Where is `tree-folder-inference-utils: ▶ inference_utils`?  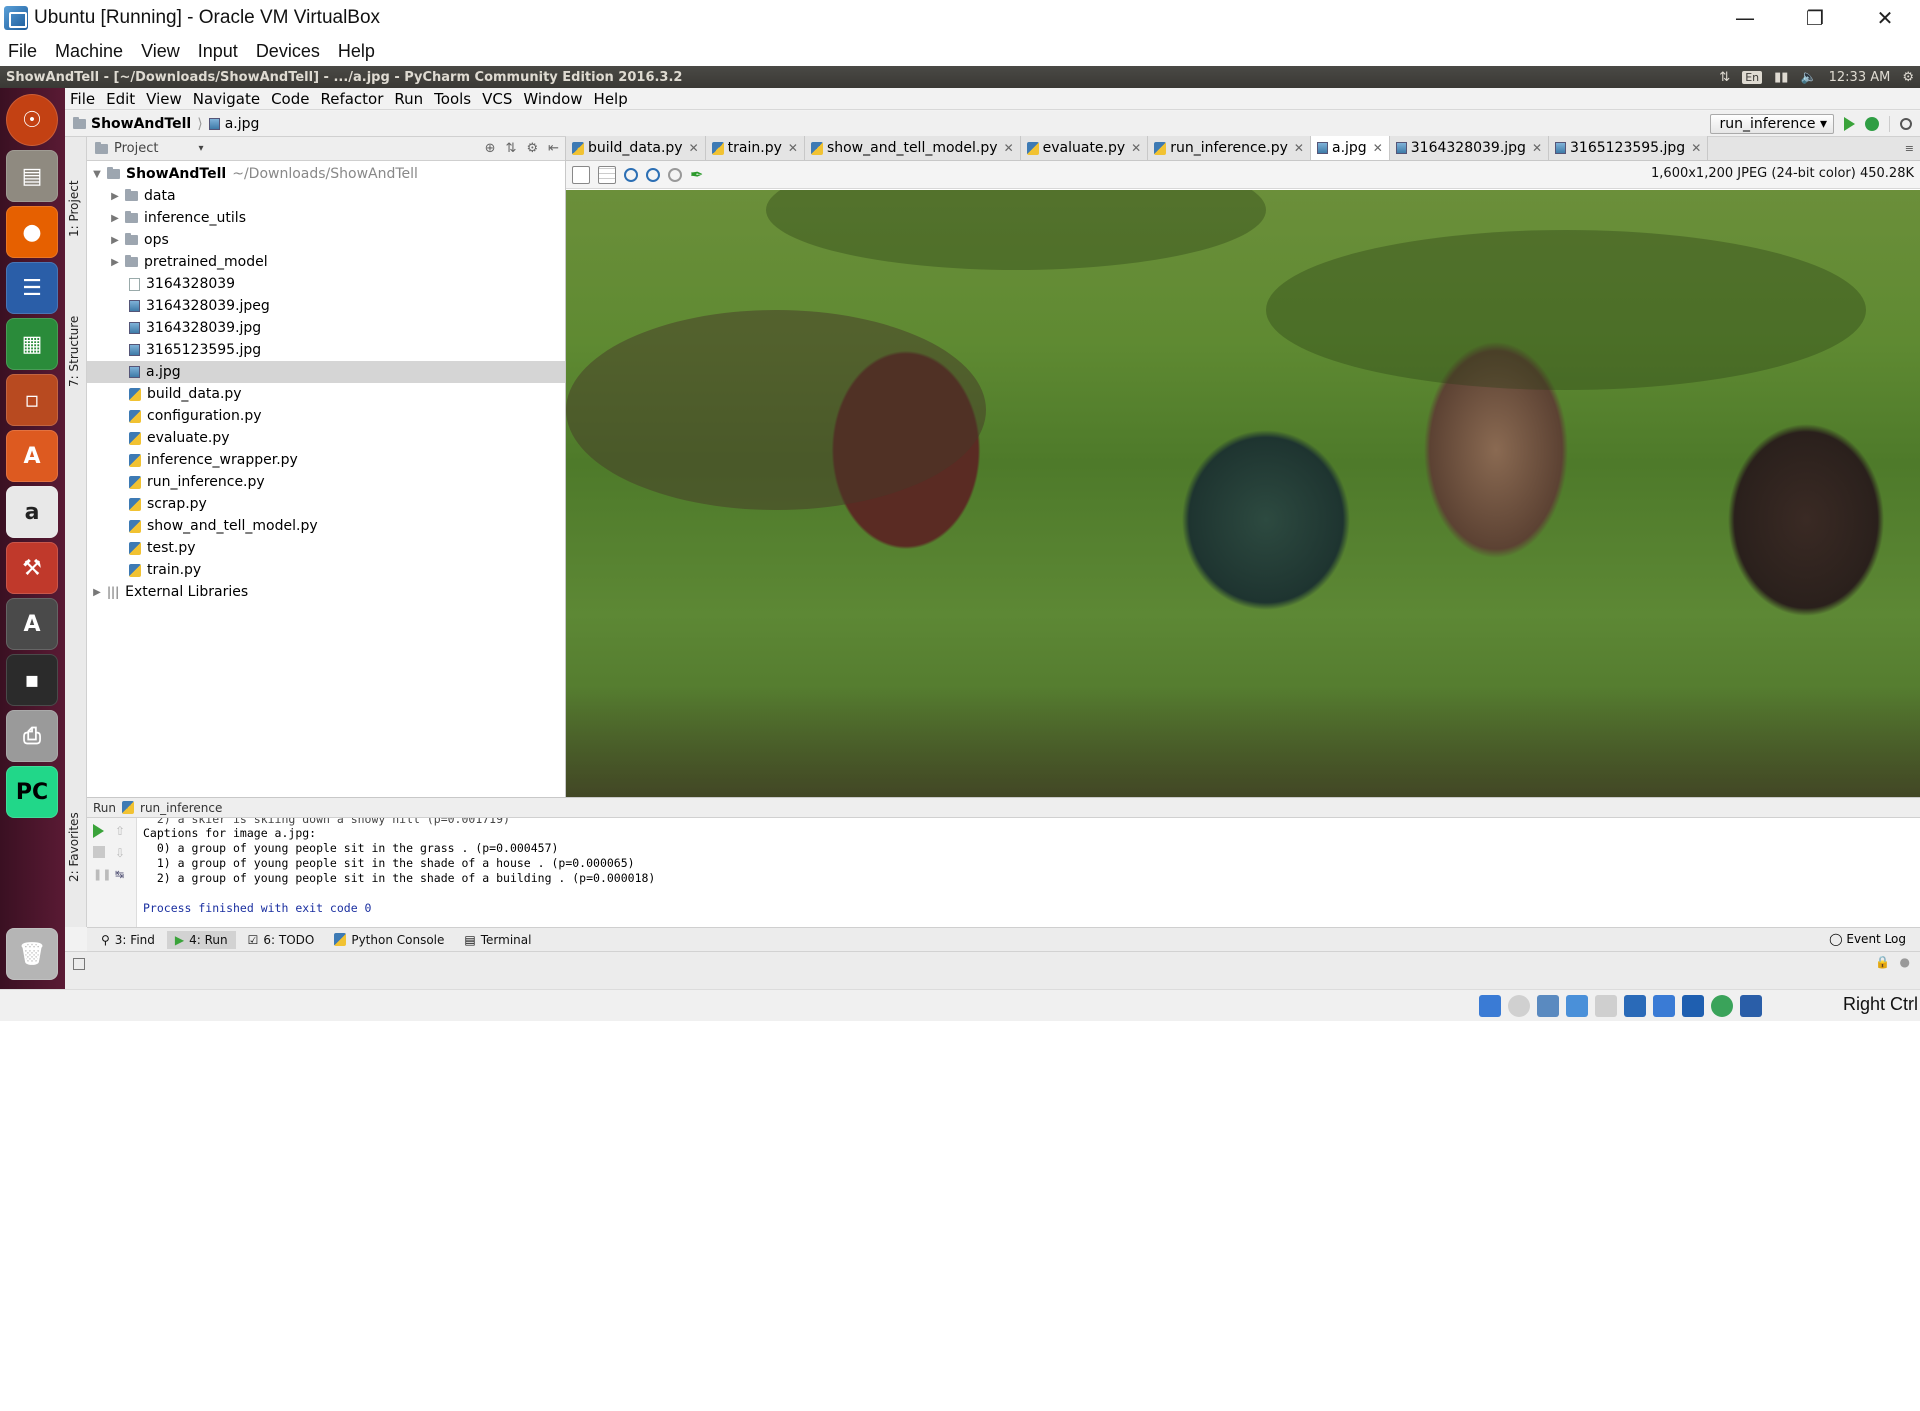 tree-folder-inference-utils: ▶ inference_utils is located at coordinates (326, 218).